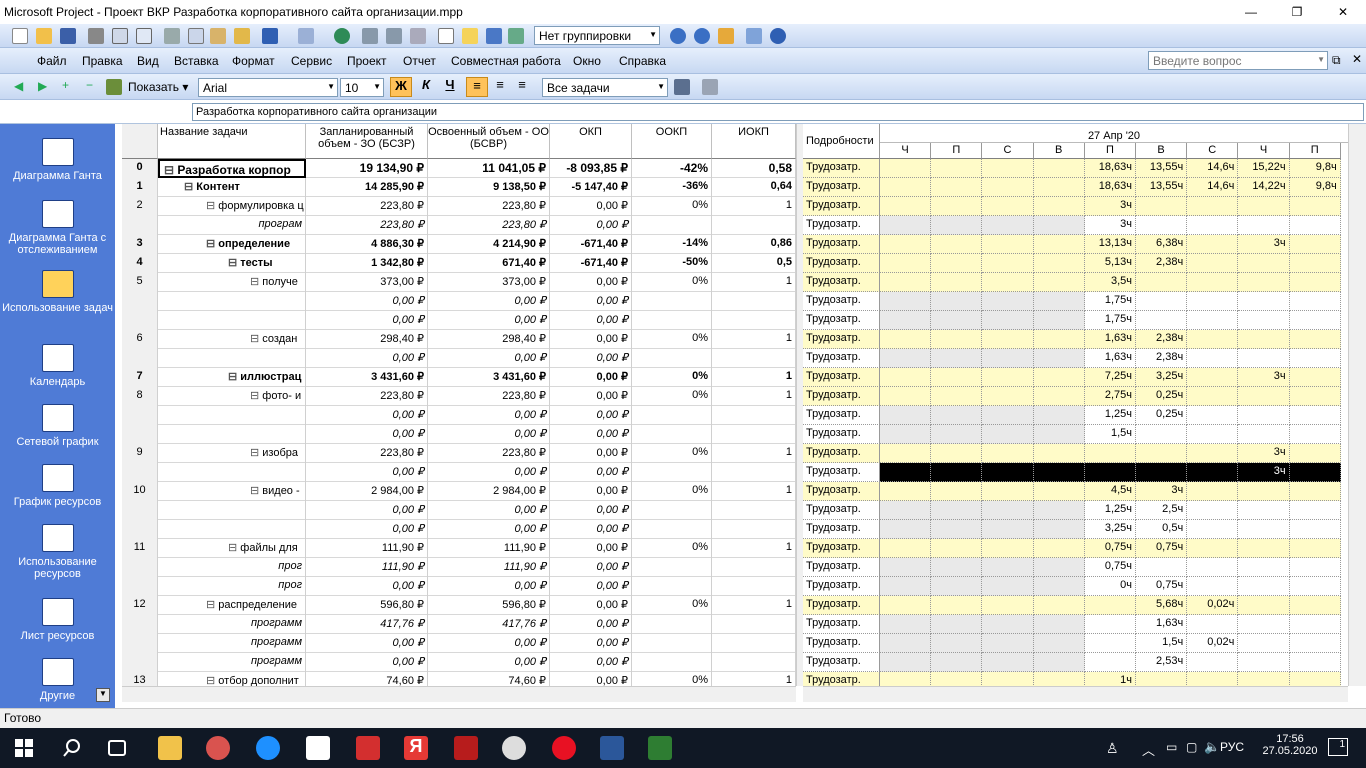 The width and height of the screenshot is (1366, 768). What do you see at coordinates (1264, 472) in the screenshot?
I see `usage-cell: 3ч` at bounding box center [1264, 472].